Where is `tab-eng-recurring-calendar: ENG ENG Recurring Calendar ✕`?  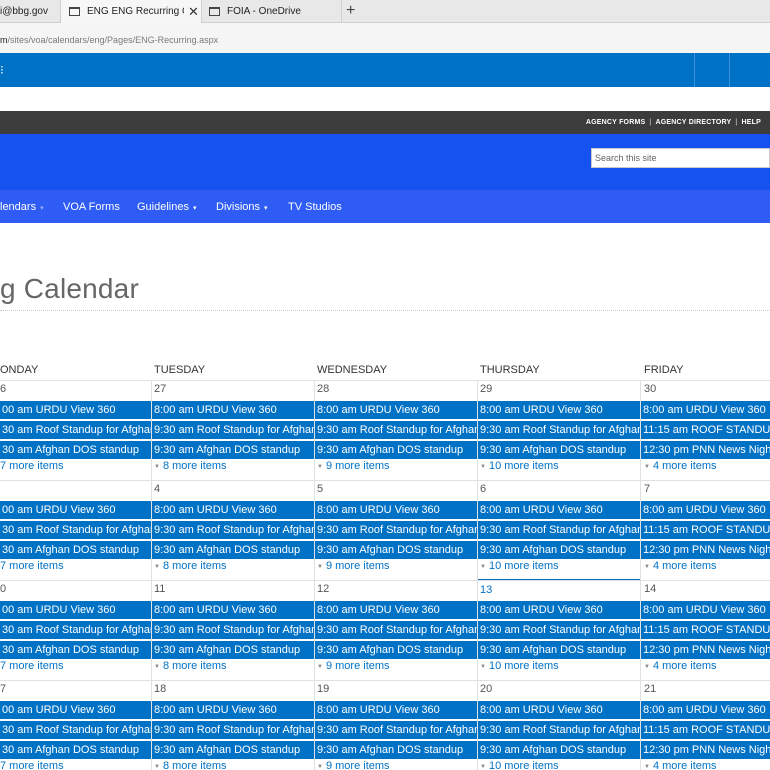 tab-eng-recurring-calendar: ENG ENG Recurring Calendar ✕ is located at coordinates (131, 11).